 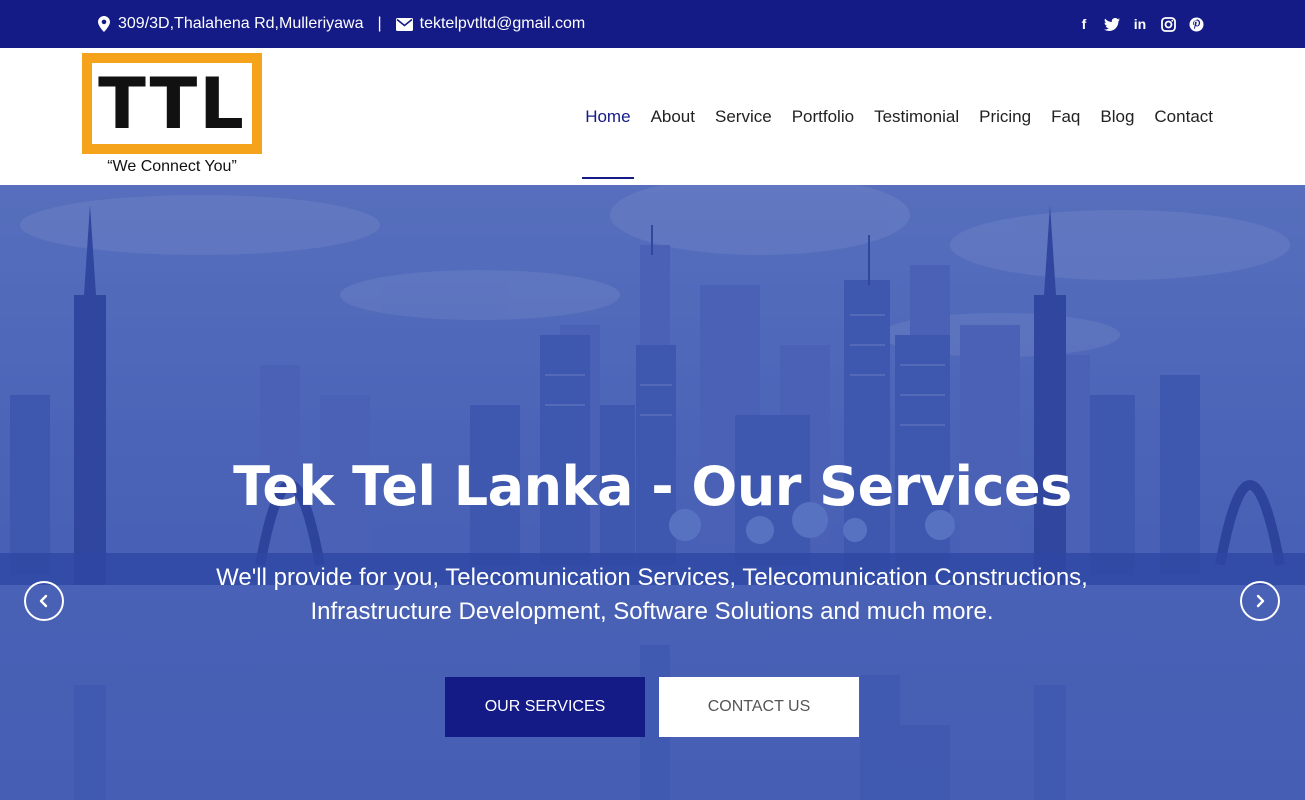 I want to click on chevron-left-icon, so click(x=43, y=601).